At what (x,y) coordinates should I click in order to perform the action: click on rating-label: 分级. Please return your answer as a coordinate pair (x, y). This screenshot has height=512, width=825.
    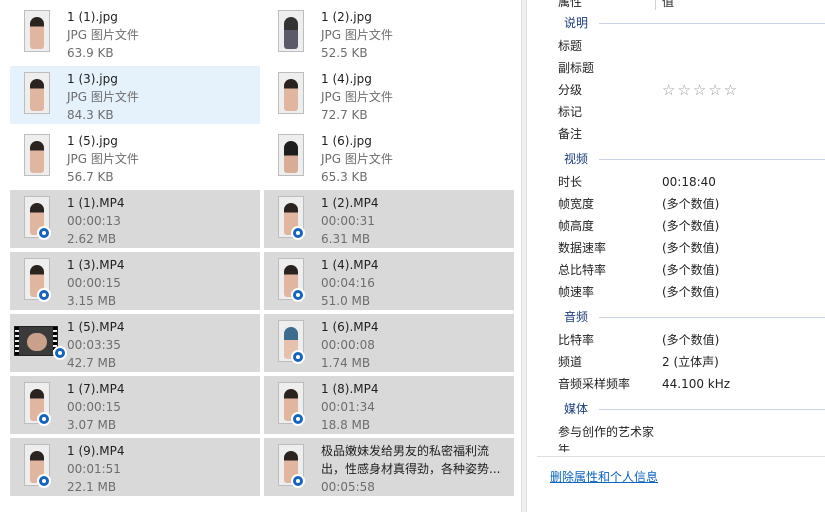
    Looking at the image, I should click on (570, 90).